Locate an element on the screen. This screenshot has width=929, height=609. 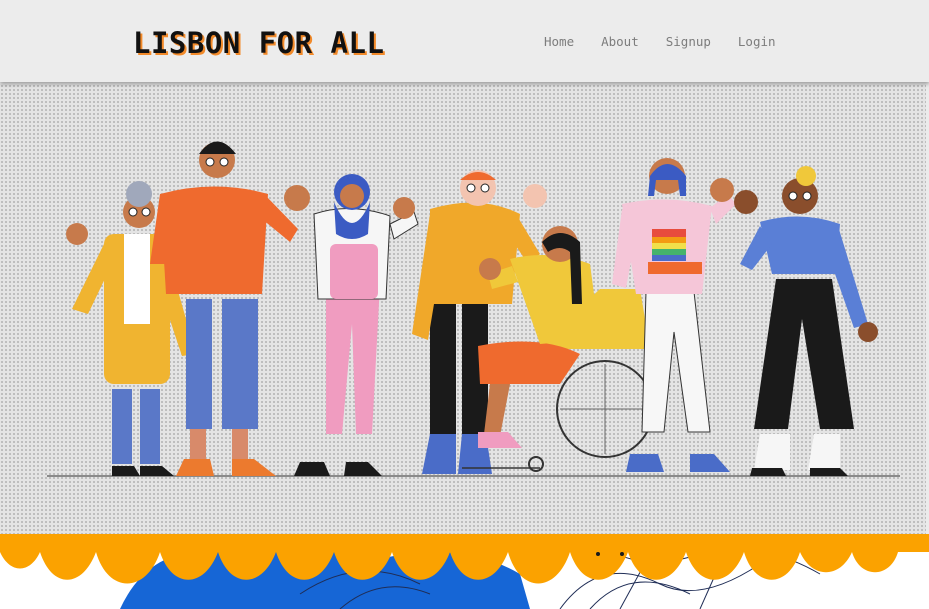
decorative-wave-band is located at coordinates (464, 571).